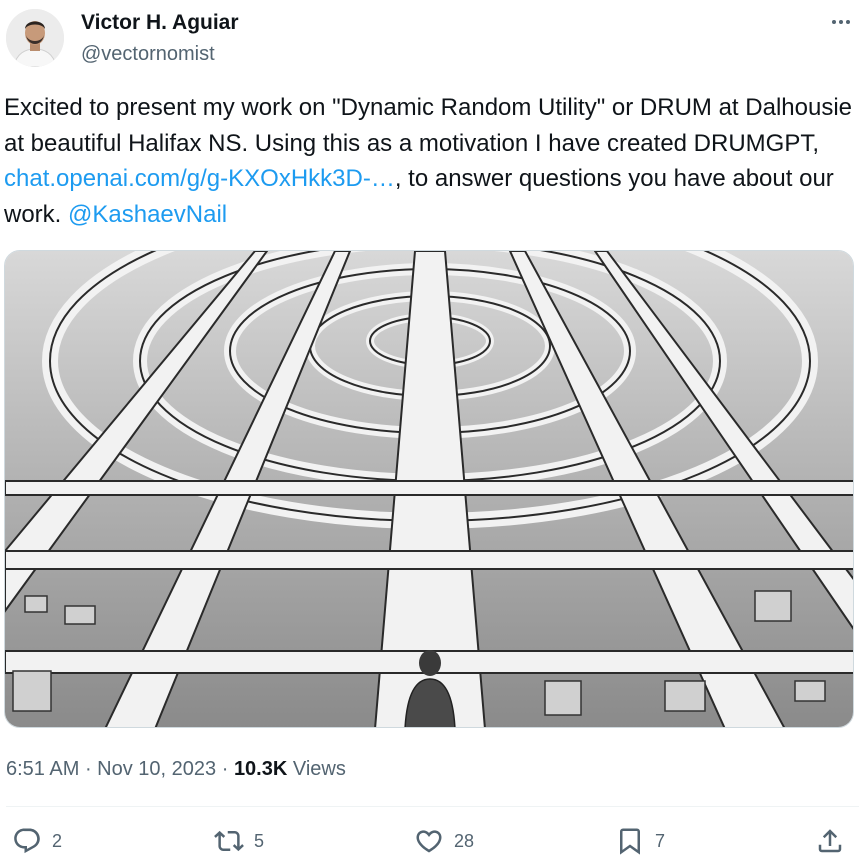 The image size is (865, 868). I want to click on author-handle: @vectornomist, so click(148, 54).